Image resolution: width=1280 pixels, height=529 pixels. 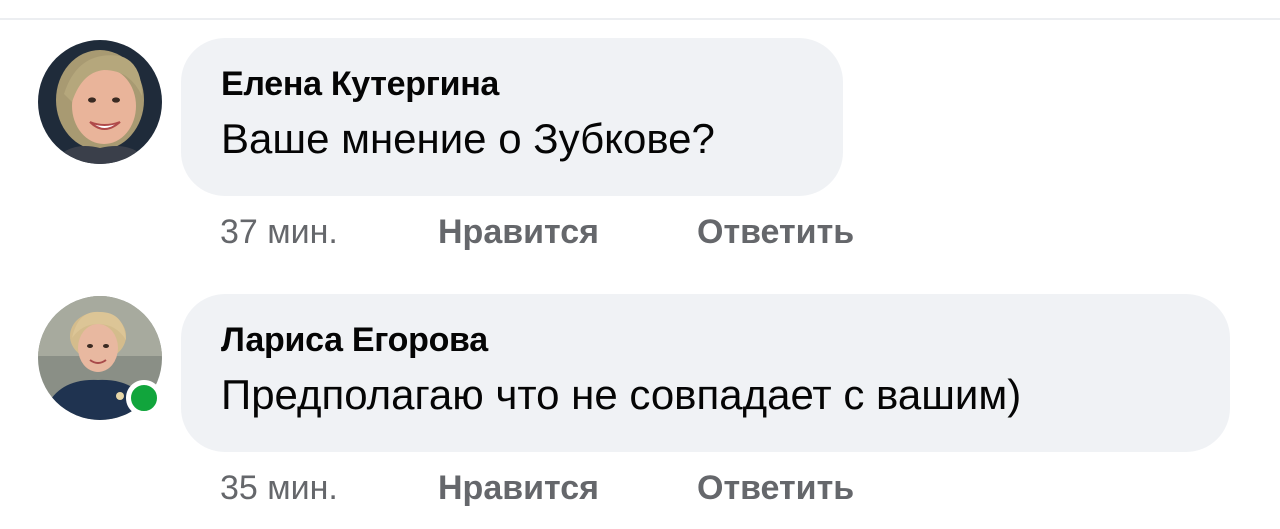 I want to click on comment-actions: 35 мин. Нравится Ответить, so click(x=537, y=488).